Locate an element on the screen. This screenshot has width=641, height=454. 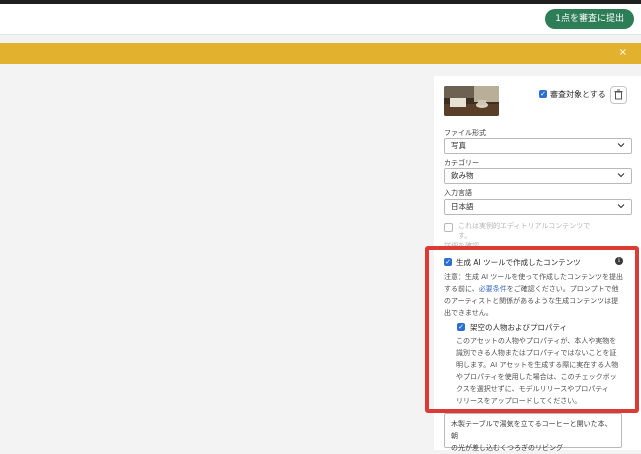
category-value: 飲み物 is located at coordinates (462, 175).